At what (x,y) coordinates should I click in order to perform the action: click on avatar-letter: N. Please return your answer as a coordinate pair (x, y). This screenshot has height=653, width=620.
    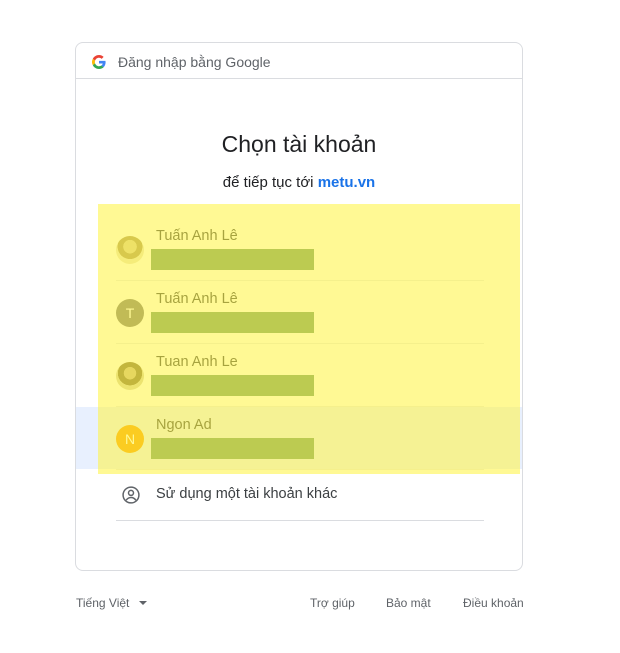
    Looking at the image, I should click on (130, 439).